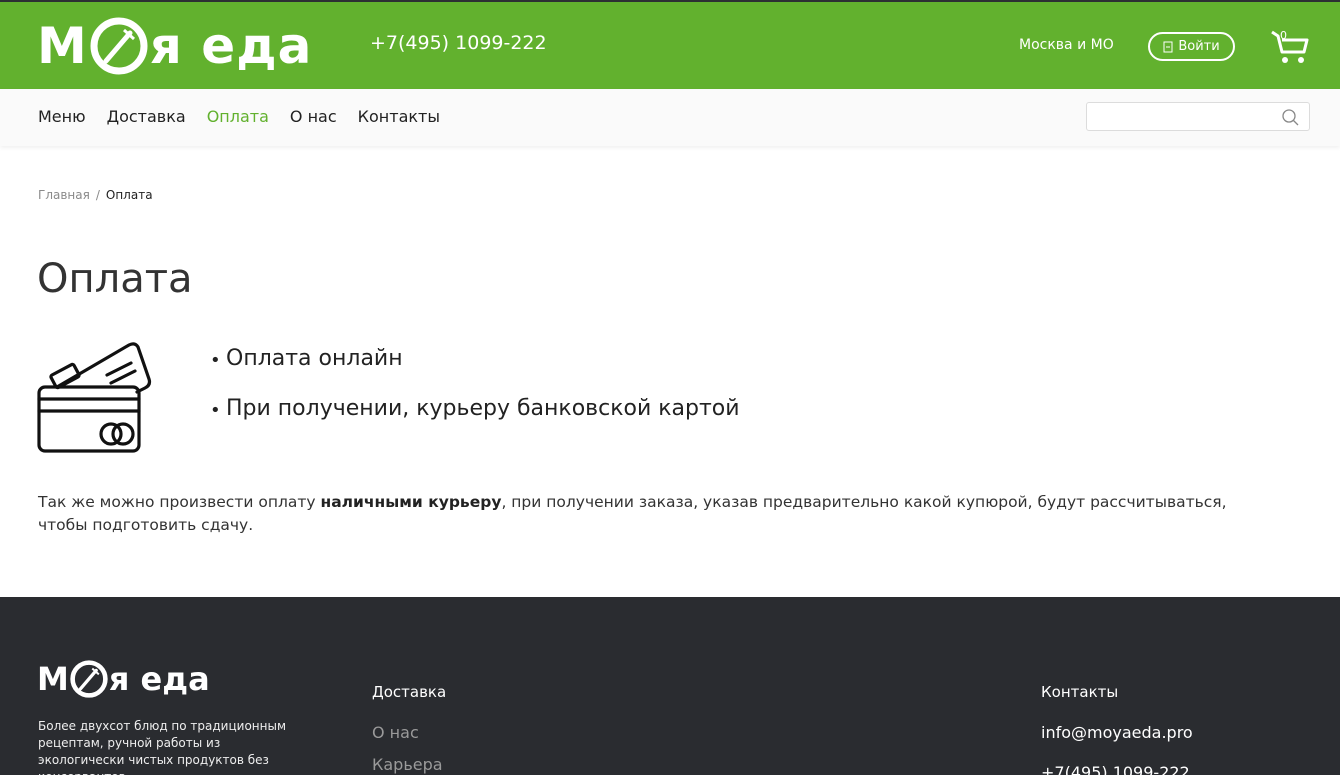 The height and width of the screenshot is (775, 1340). Describe the element at coordinates (1080, 692) in the screenshot. I see `footer-col-contacts-title: Контакты` at that location.